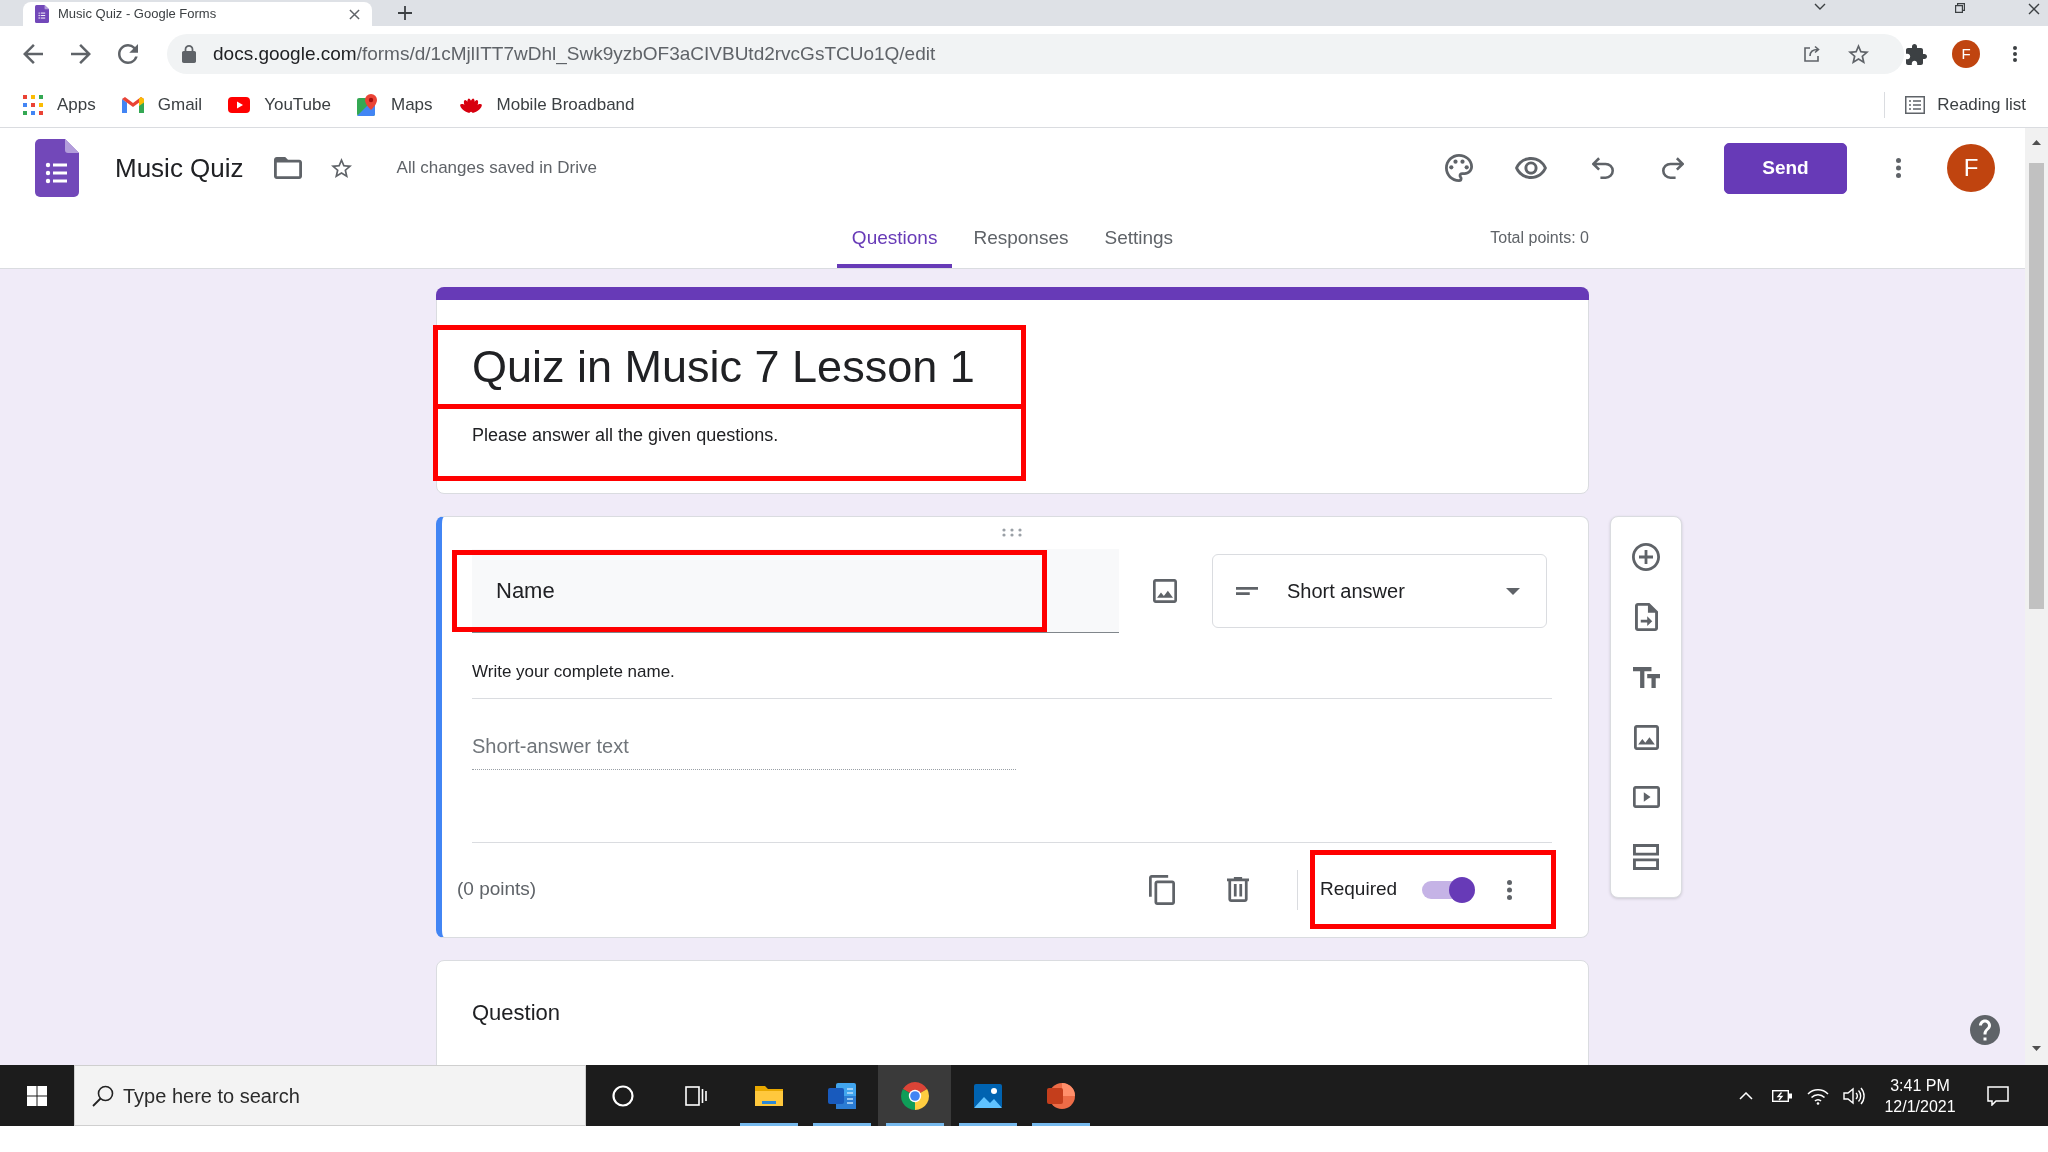 This screenshot has width=2048, height=1152. I want to click on total-points: Total points: 0, so click(1539, 238).